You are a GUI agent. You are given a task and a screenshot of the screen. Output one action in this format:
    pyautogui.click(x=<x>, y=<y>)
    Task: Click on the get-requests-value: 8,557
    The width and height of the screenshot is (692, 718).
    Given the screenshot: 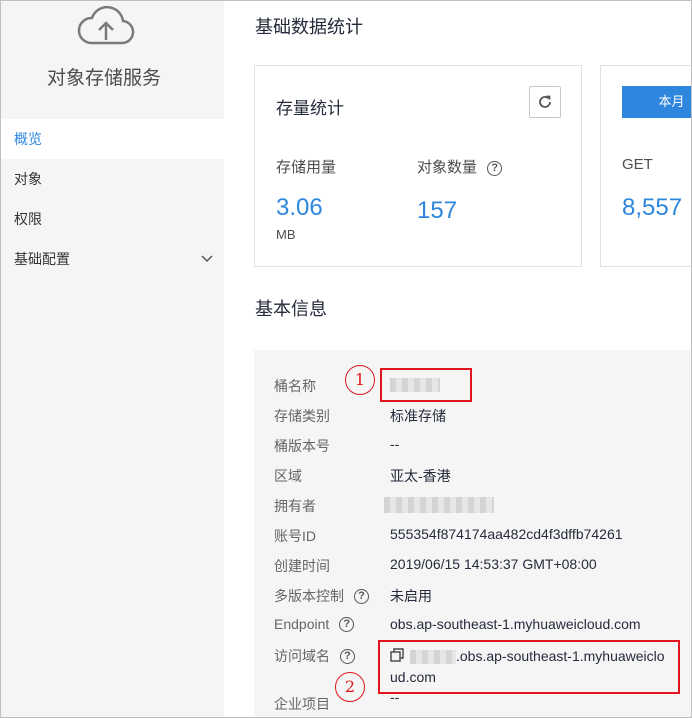 What is the action you would take?
    pyautogui.click(x=652, y=207)
    